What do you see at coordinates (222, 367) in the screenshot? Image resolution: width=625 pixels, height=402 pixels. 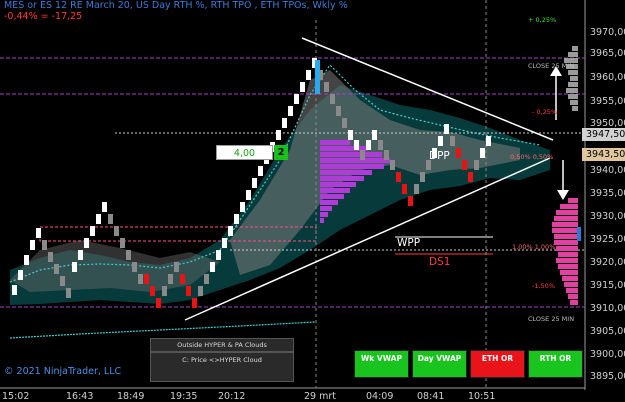 I see `hyper-price-cloud-button: C: Price <>HYPER Cloud` at bounding box center [222, 367].